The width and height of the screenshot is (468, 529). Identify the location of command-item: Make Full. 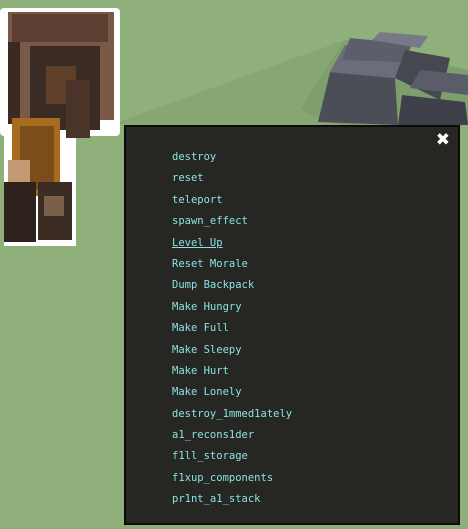
(232, 328).